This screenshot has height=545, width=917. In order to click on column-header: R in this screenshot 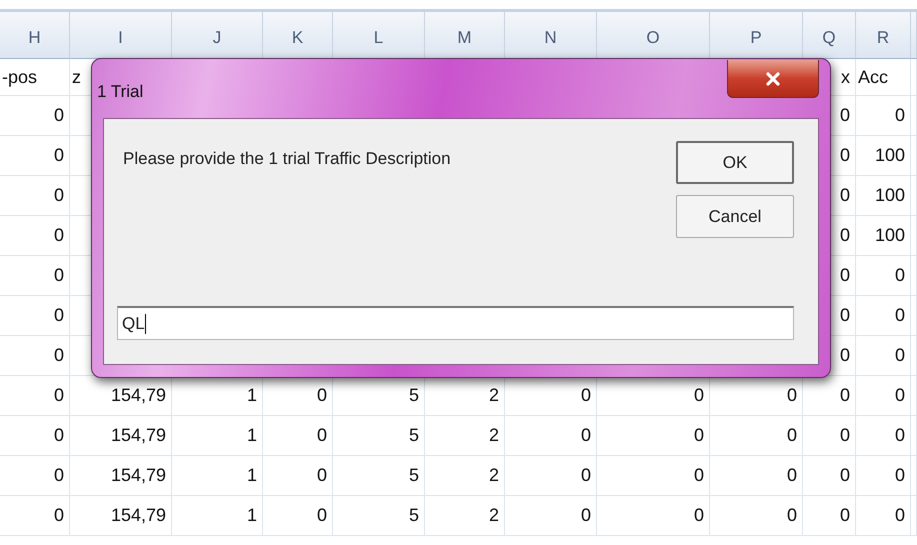, I will do `click(883, 35)`.